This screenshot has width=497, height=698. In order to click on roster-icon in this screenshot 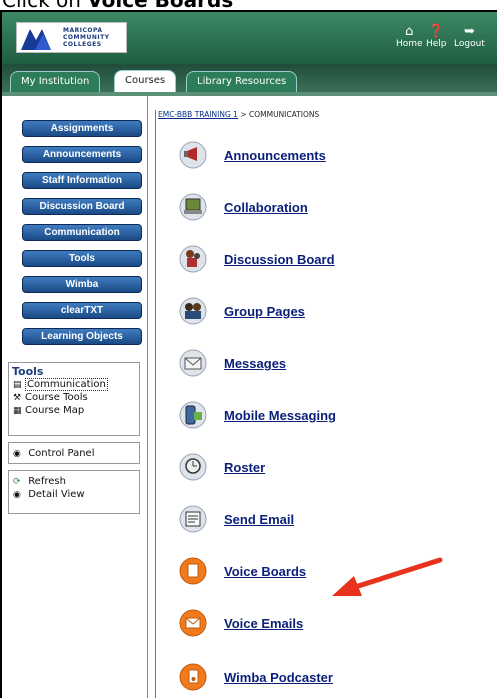, I will do `click(193, 467)`.